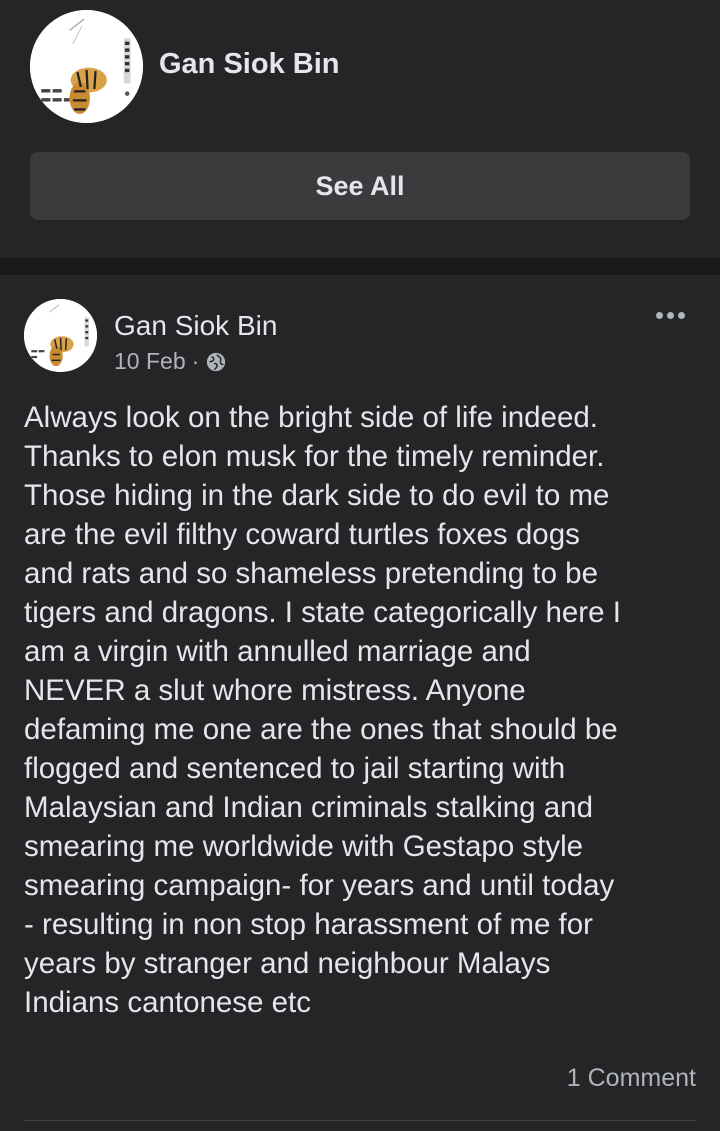  What do you see at coordinates (216, 362) in the screenshot?
I see `globe-icon` at bounding box center [216, 362].